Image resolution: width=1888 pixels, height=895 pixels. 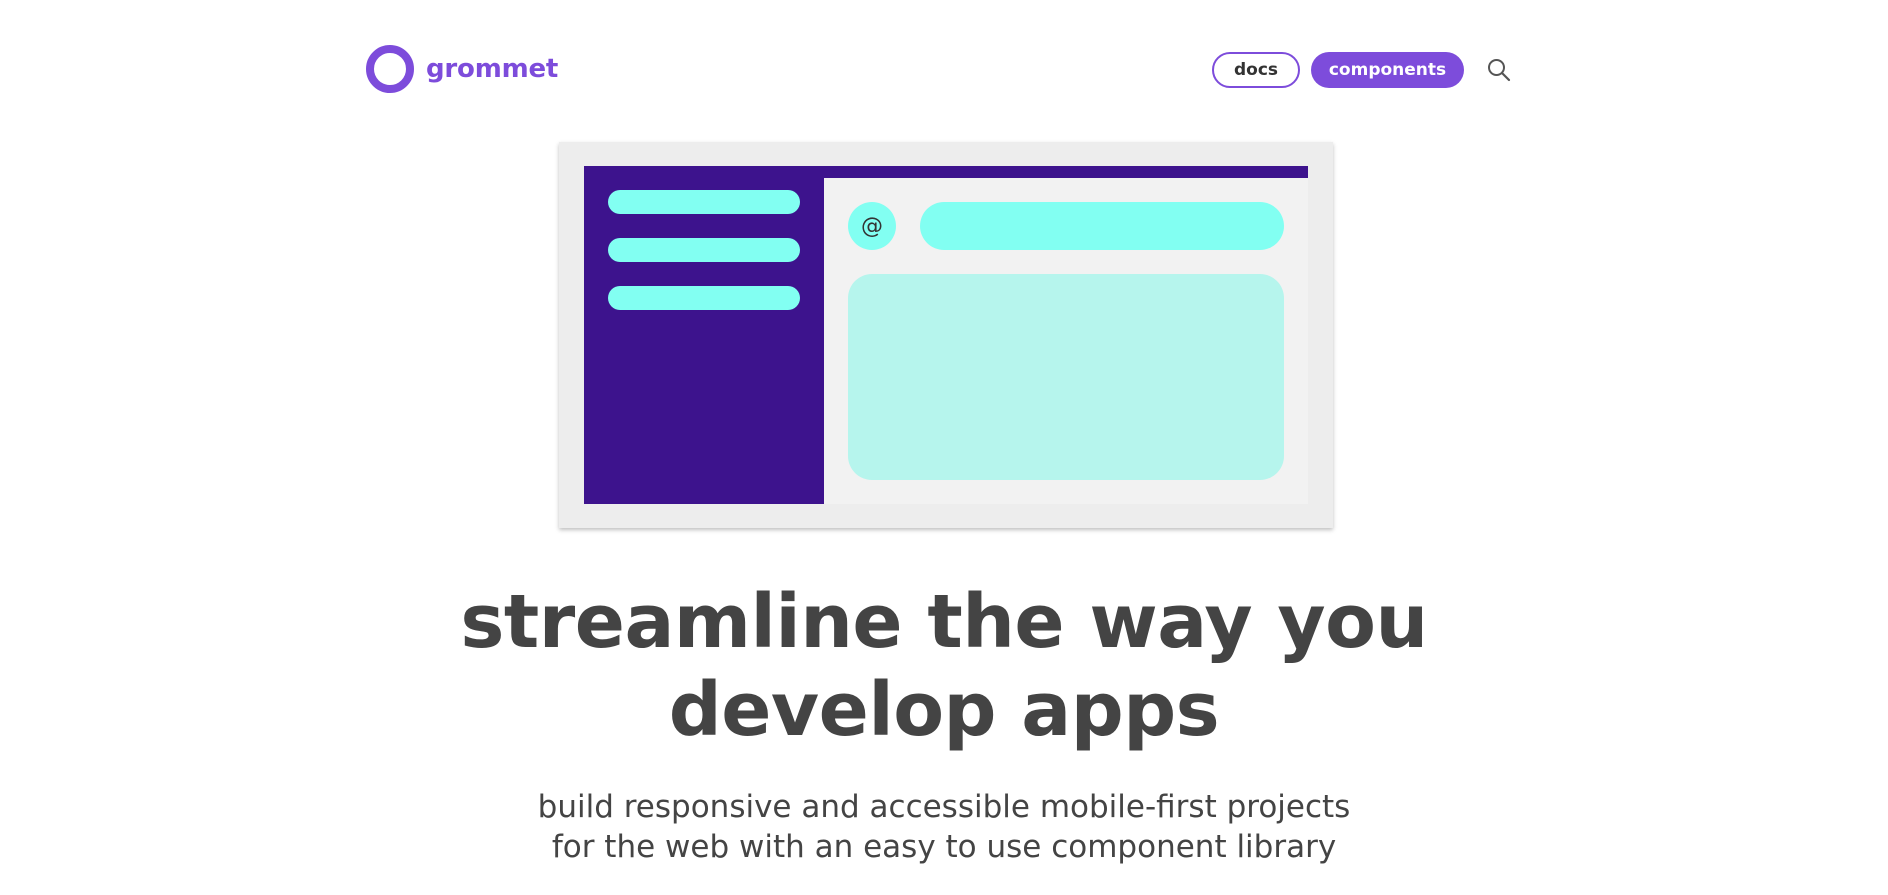 What do you see at coordinates (390, 69) in the screenshot?
I see `grommet-logo-icon` at bounding box center [390, 69].